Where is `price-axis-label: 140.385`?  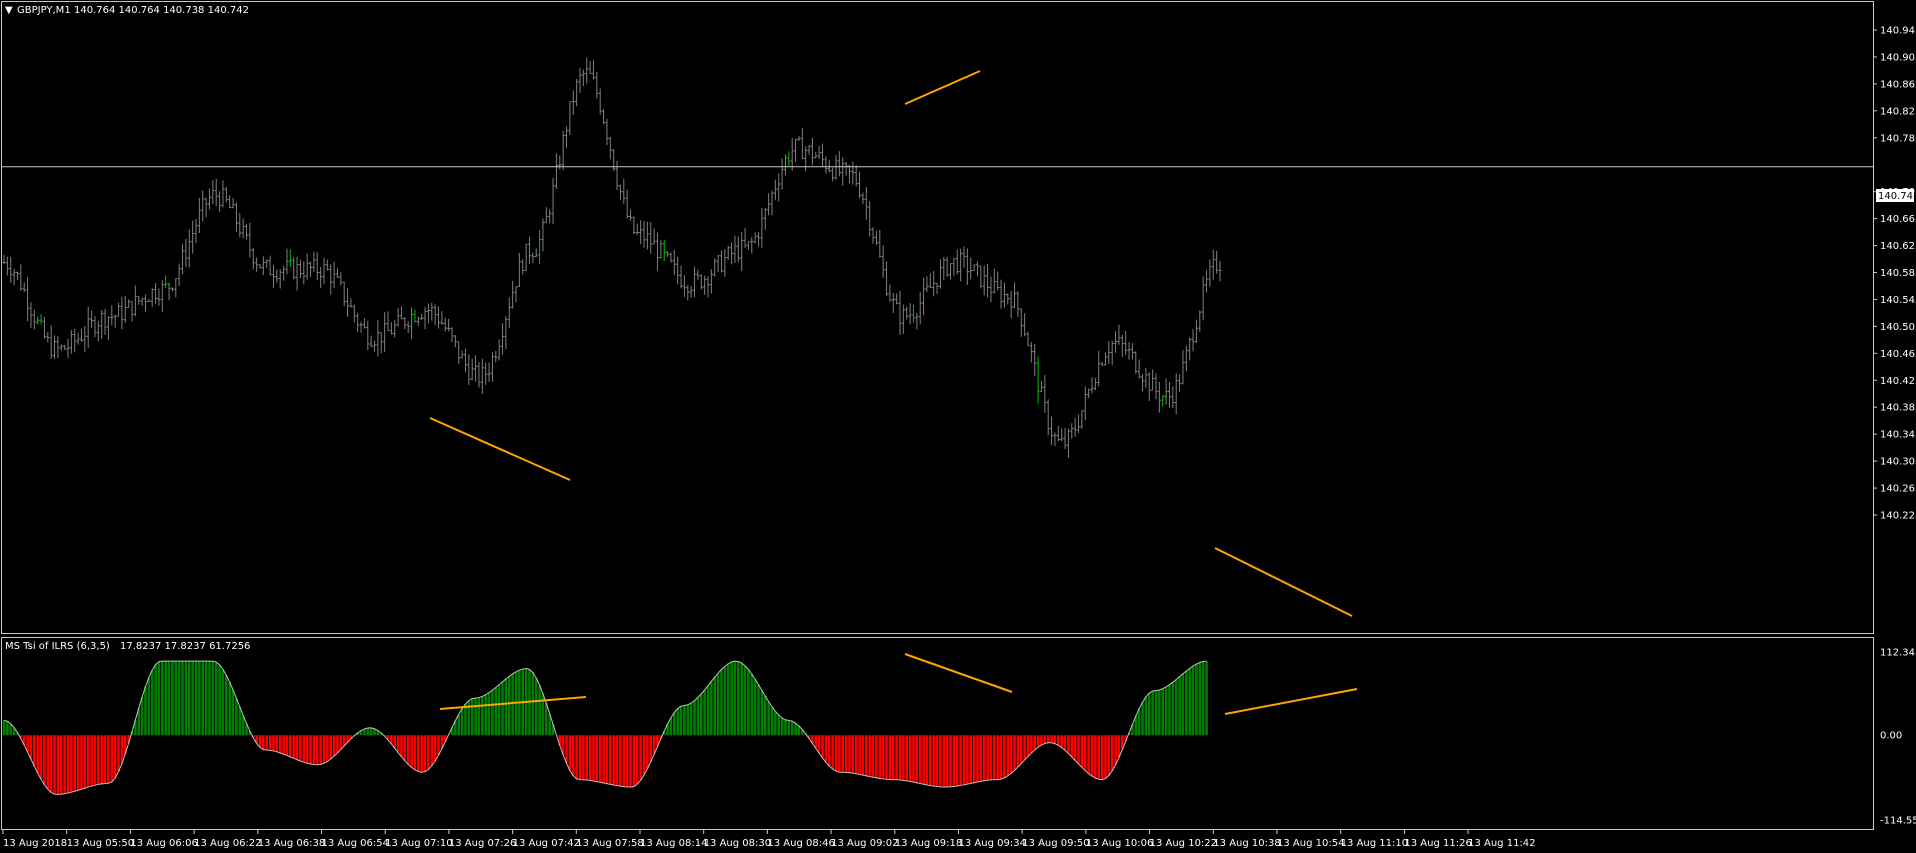 price-axis-label: 140.385 is located at coordinates (1898, 408).